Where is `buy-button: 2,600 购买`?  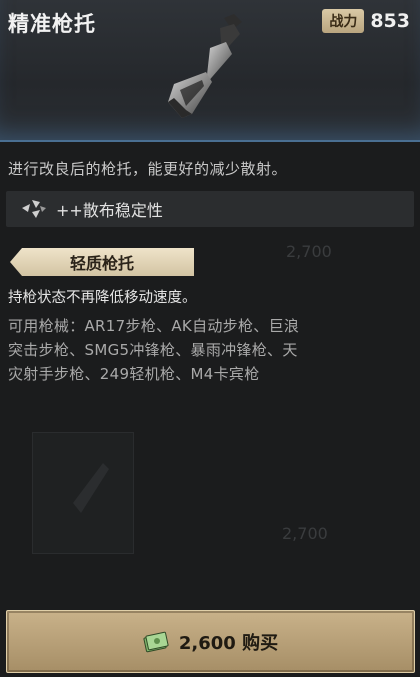 buy-button: 2,600 购买 is located at coordinates (210, 641).